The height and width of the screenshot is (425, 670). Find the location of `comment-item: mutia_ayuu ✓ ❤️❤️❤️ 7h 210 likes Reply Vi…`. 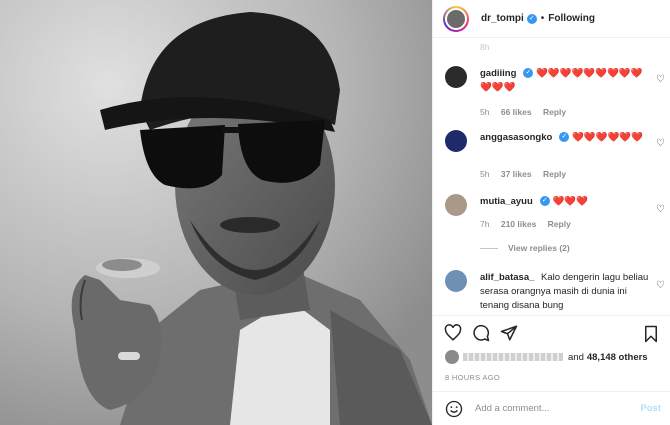

comment-item: mutia_ayuu ✓ ❤️❤️❤️ 7h 210 likes Reply Vi… is located at coordinates (551, 230).